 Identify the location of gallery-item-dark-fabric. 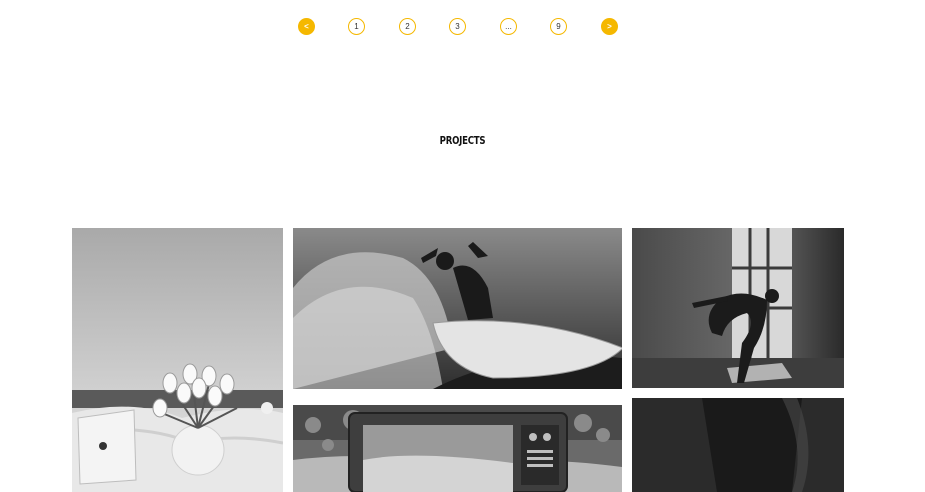
(738, 445).